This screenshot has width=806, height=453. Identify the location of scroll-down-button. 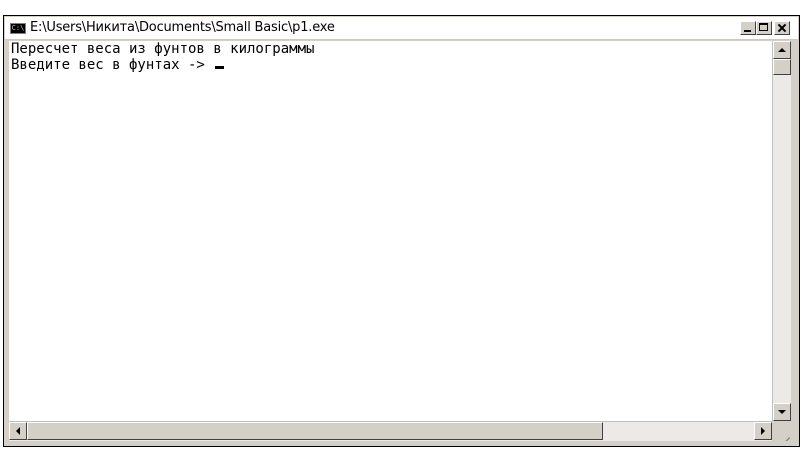
(782, 412).